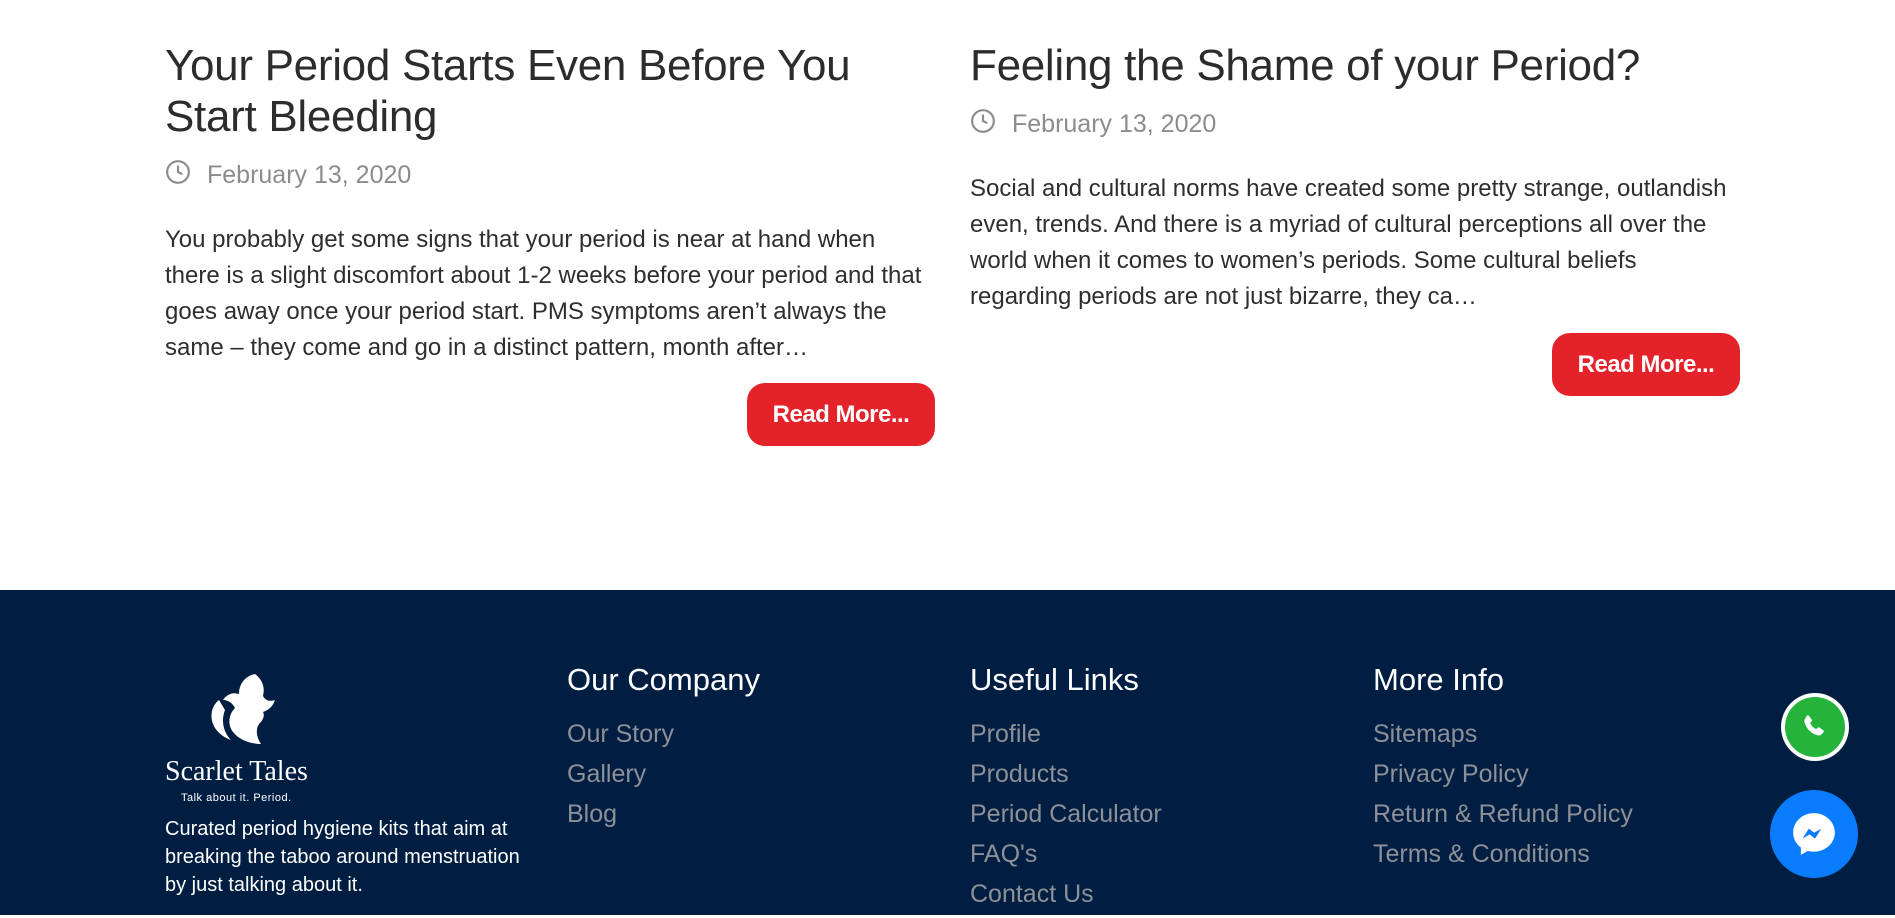  Describe the element at coordinates (620, 734) in the screenshot. I see `footer-link-our-story: Our Story` at that location.